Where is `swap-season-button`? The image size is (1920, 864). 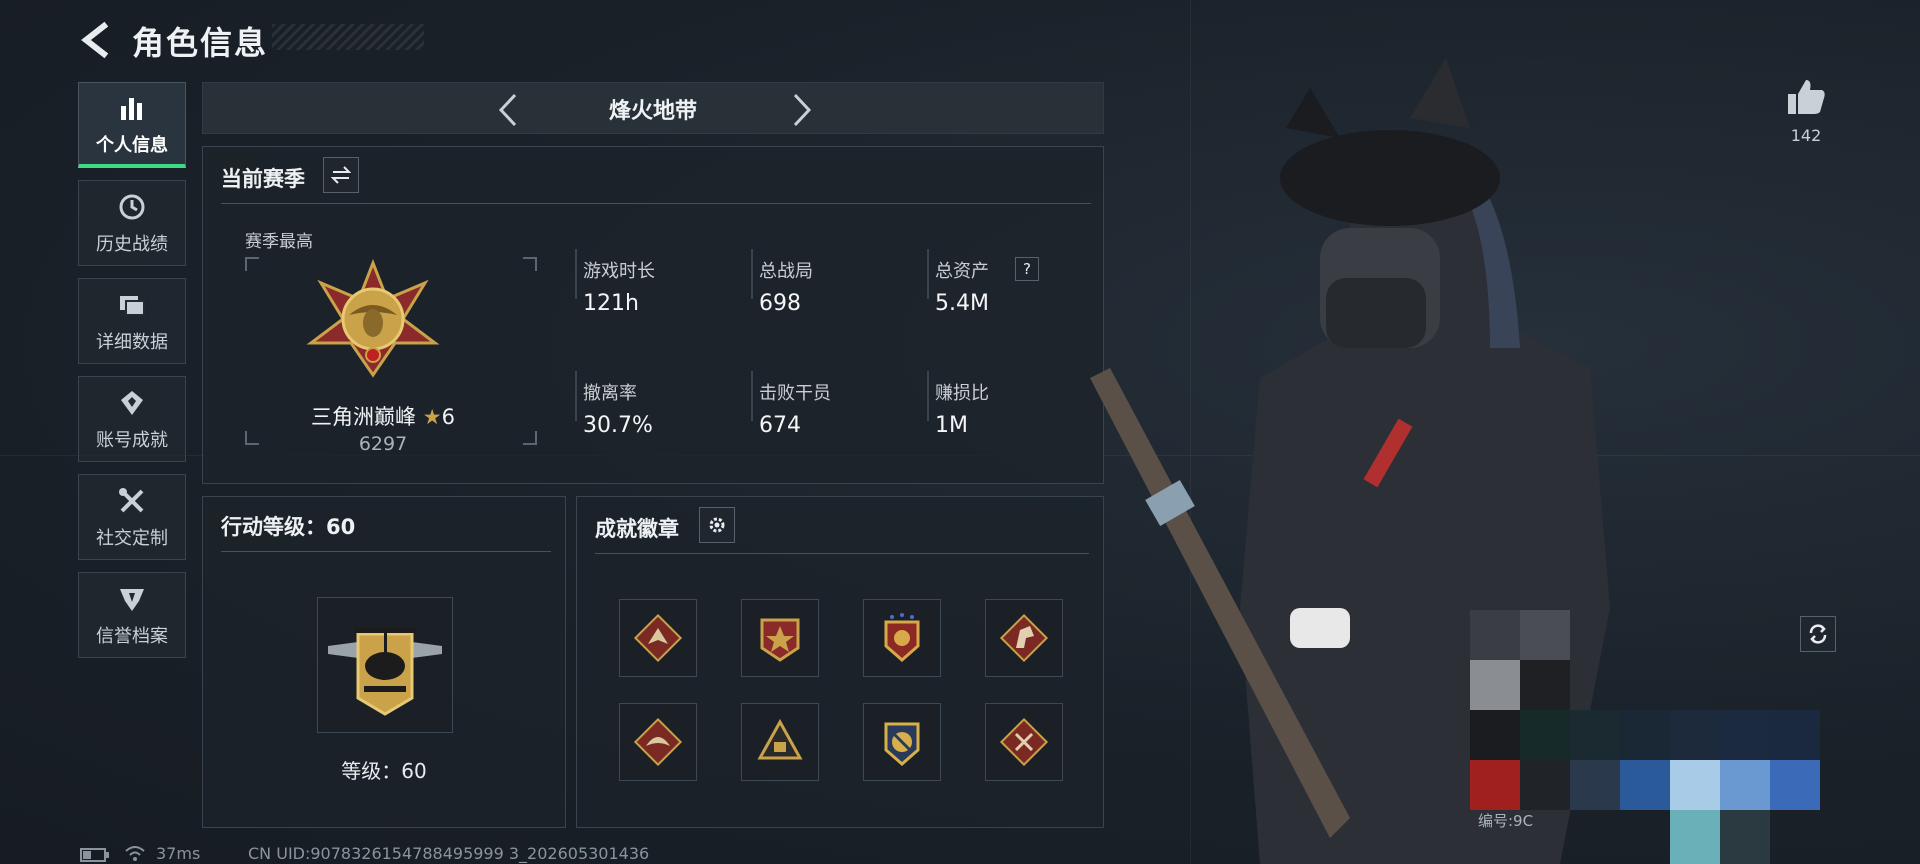 swap-season-button is located at coordinates (341, 175).